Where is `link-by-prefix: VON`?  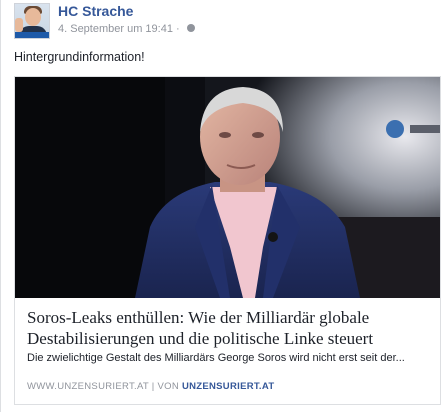 link-by-prefix: VON is located at coordinates (168, 386).